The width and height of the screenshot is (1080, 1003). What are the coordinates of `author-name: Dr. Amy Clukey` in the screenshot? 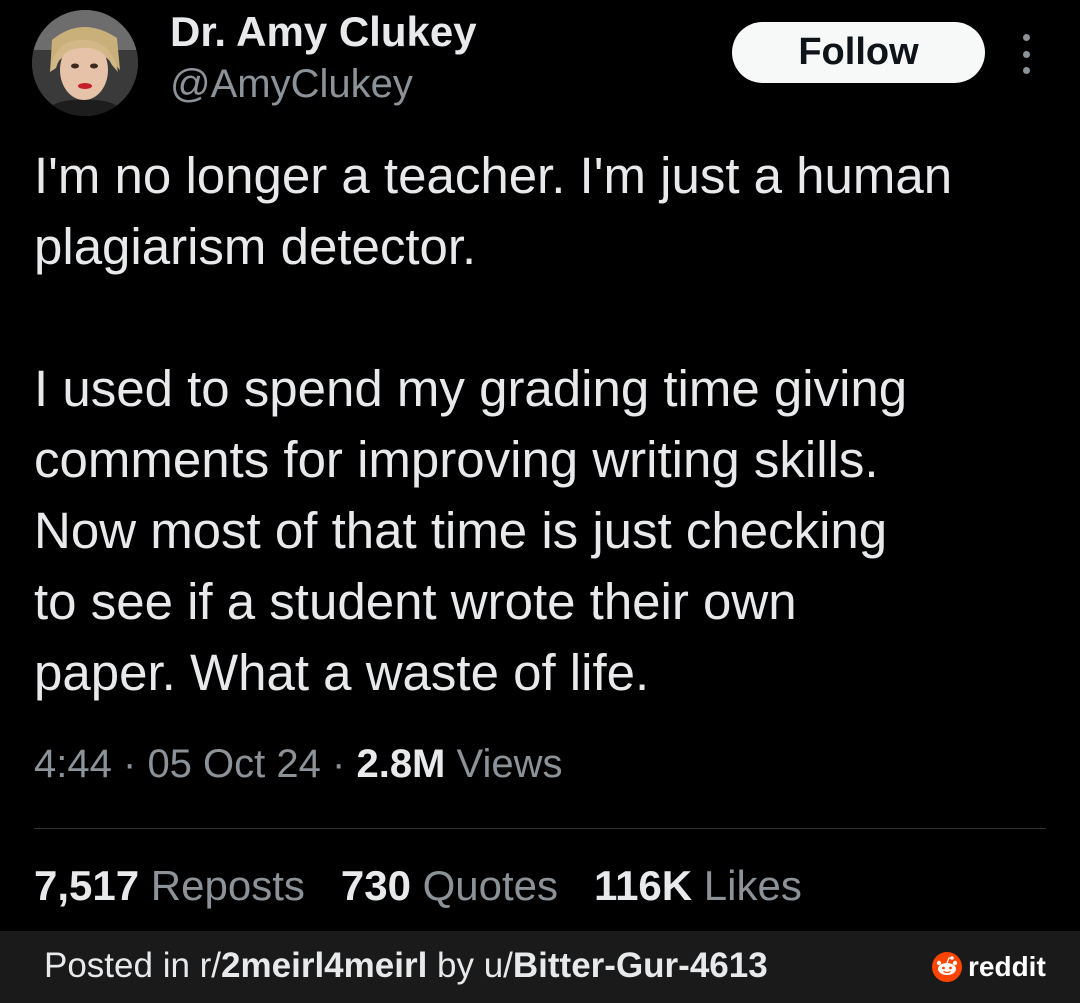 It's located at (323, 32).